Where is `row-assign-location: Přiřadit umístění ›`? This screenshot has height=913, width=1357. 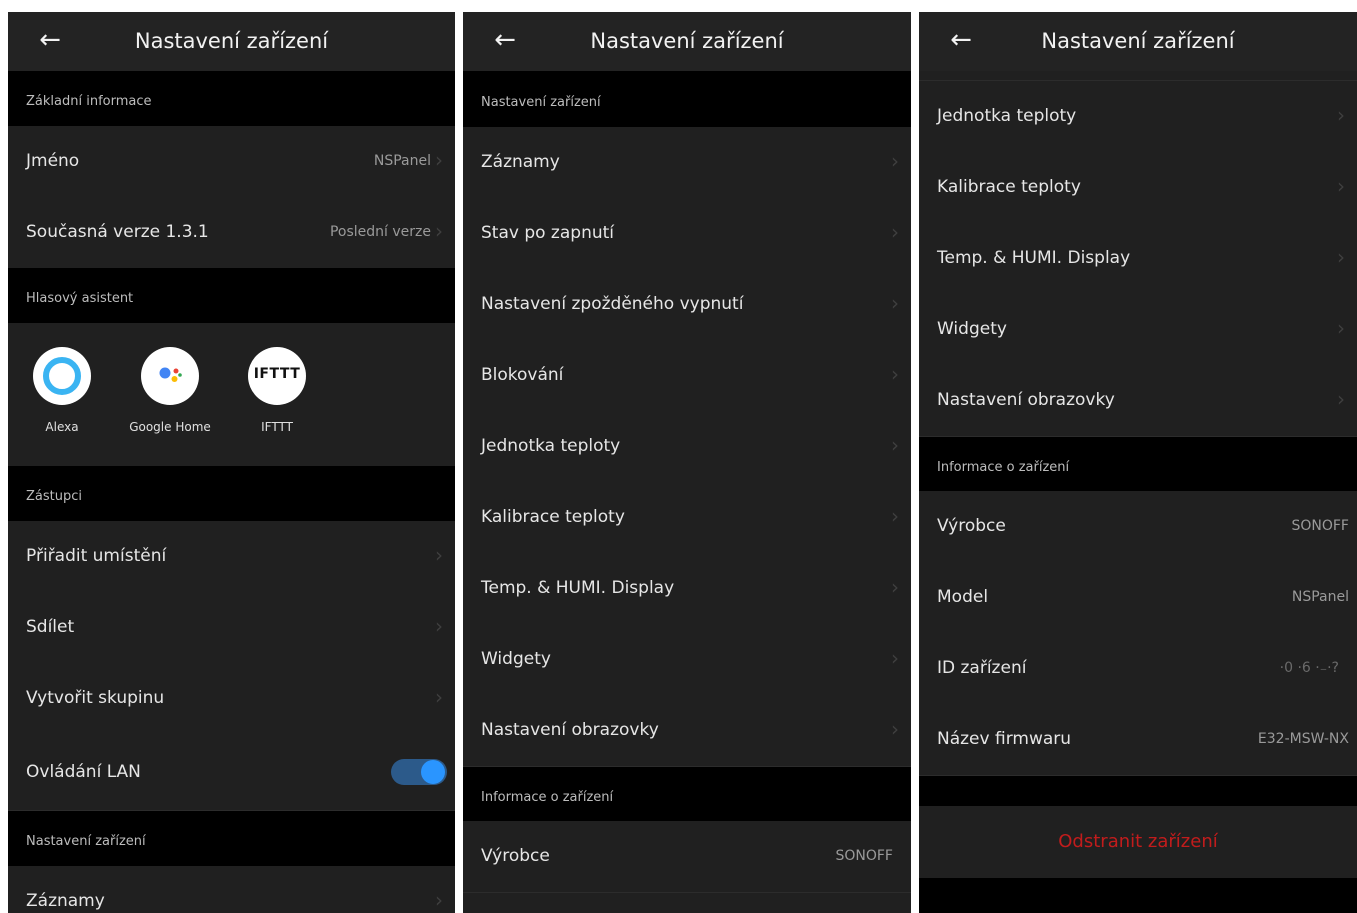 row-assign-location: Přiřadit umístění › is located at coordinates (231, 557).